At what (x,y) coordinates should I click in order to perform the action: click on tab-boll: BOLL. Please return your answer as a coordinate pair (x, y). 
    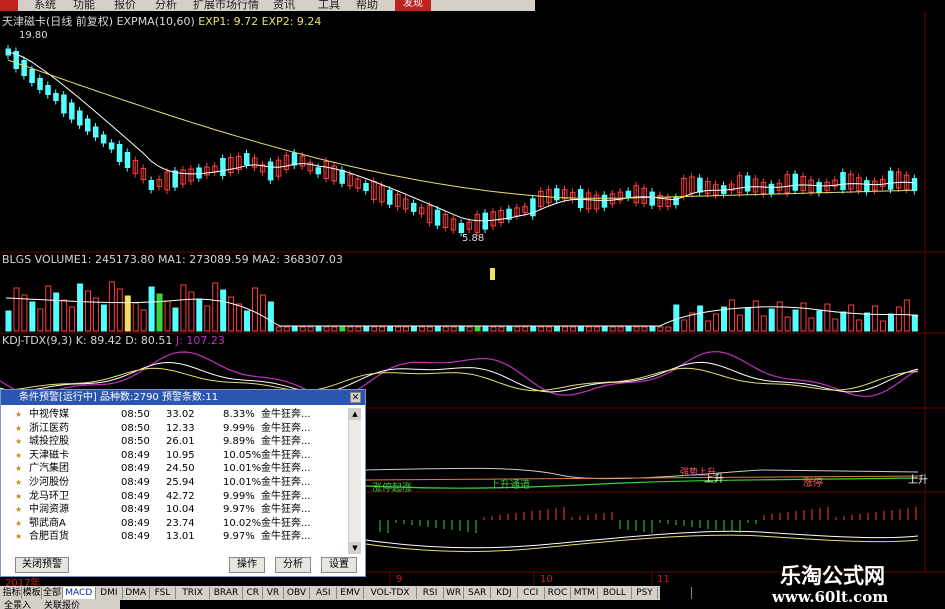
    Looking at the image, I should click on (615, 593).